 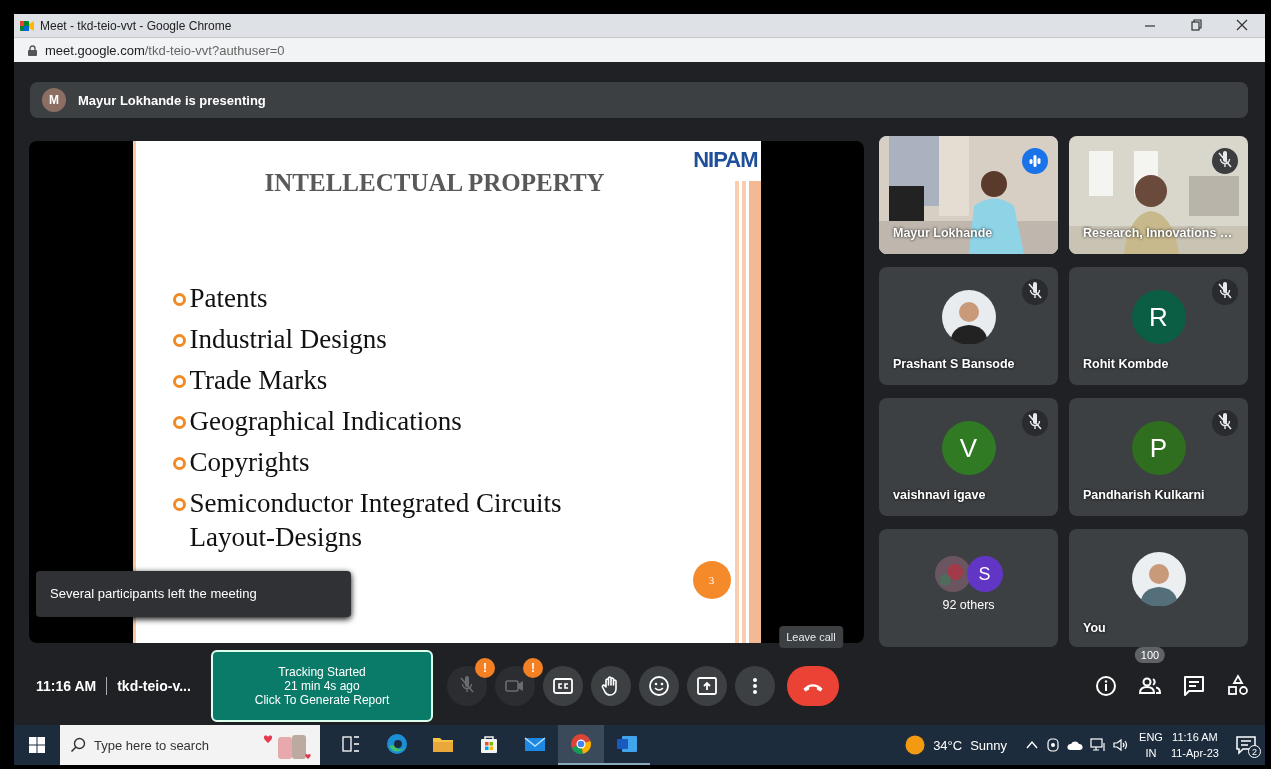 What do you see at coordinates (811, 637) in the screenshot?
I see `tooltip: Leave call` at bounding box center [811, 637].